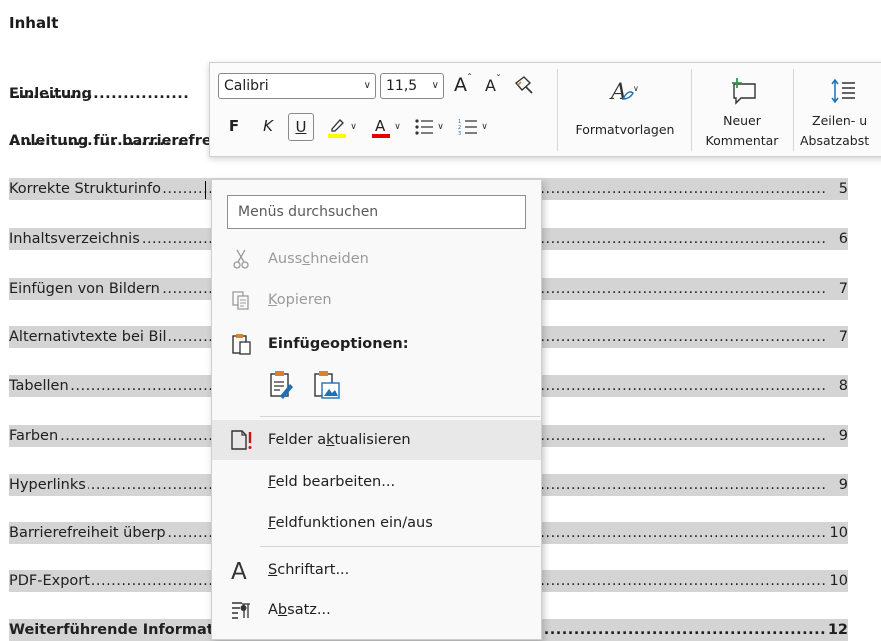 This screenshot has width=881, height=641. I want to click on font-size-value: 11,5, so click(402, 86).